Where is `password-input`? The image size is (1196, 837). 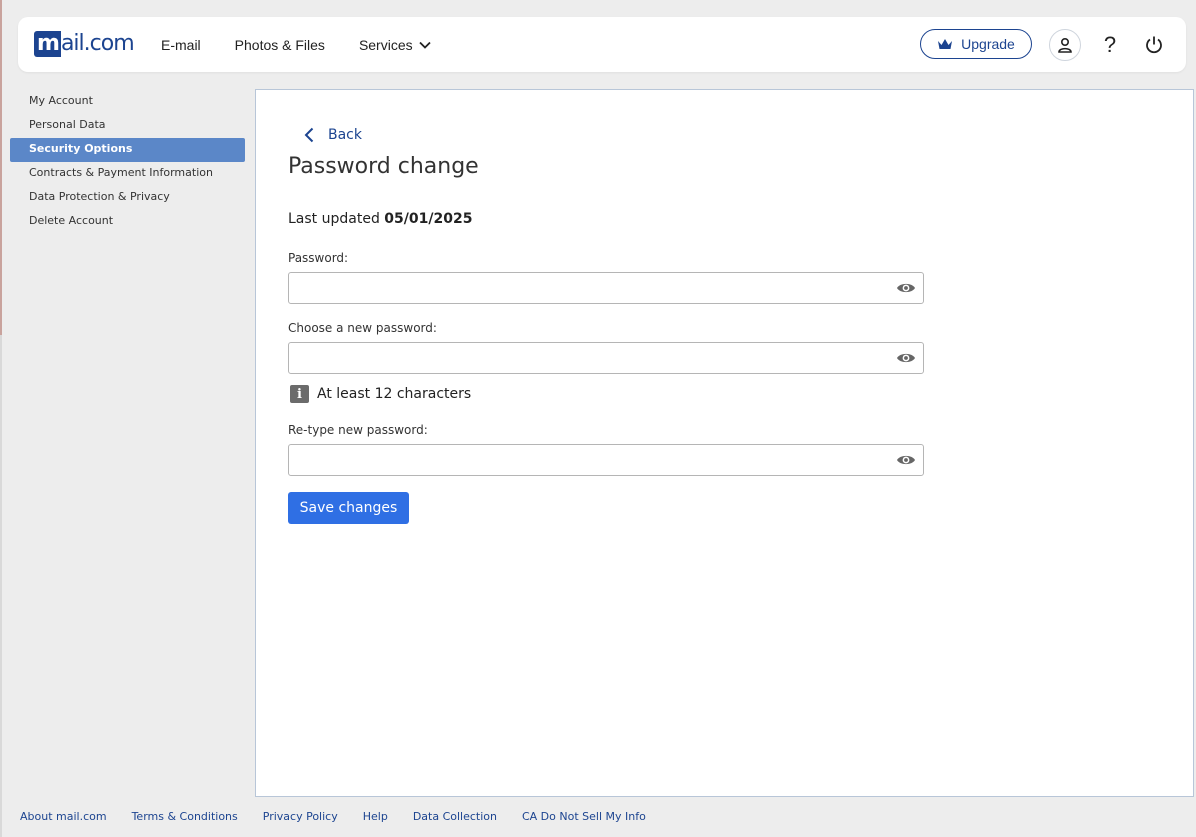
password-input is located at coordinates (592, 288).